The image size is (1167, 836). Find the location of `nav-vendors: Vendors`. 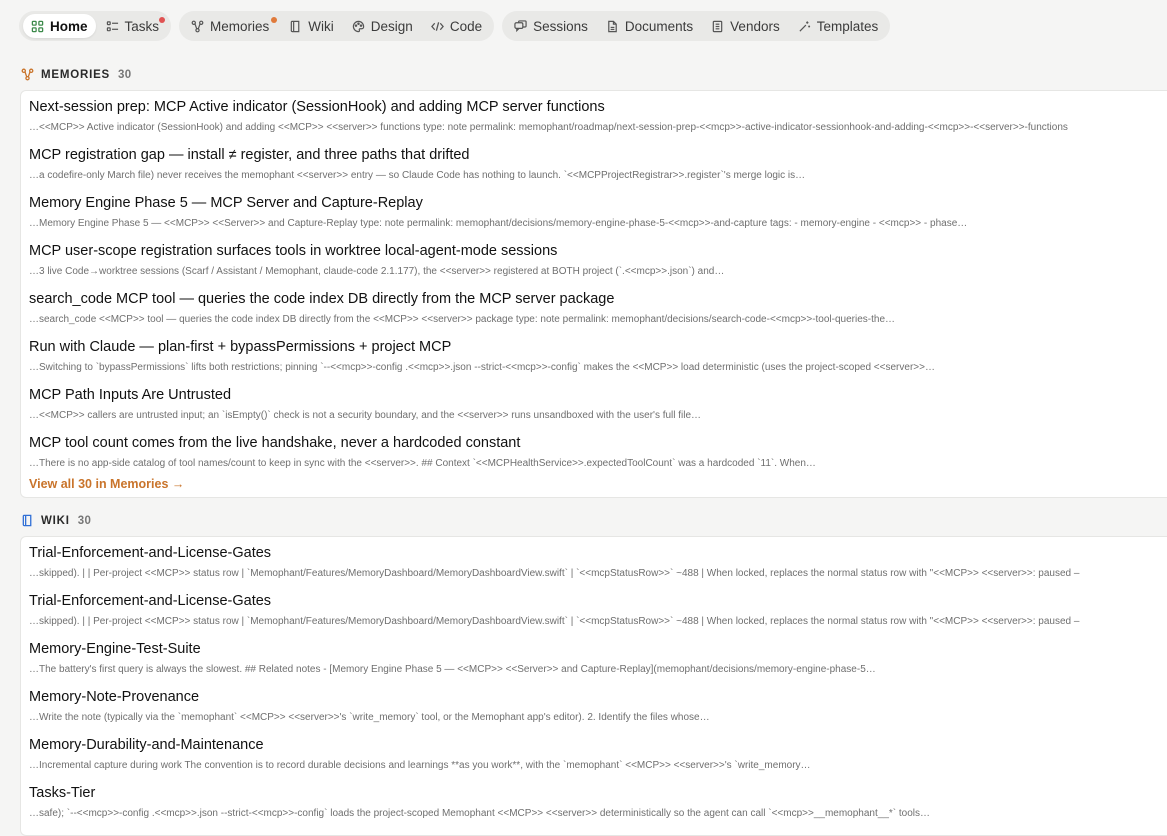

nav-vendors: Vendors is located at coordinates (745, 26).